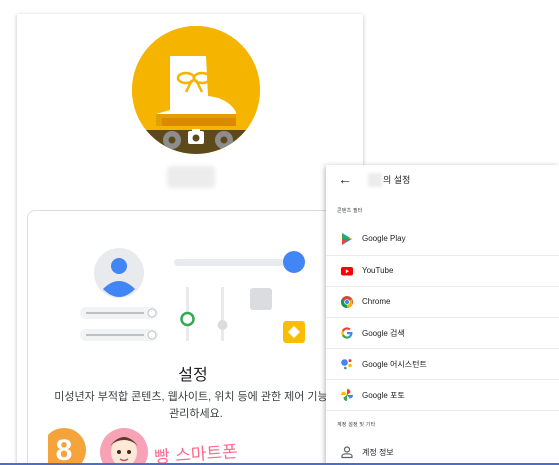  I want to click on panel-header: ← 의 설정, so click(442, 180).